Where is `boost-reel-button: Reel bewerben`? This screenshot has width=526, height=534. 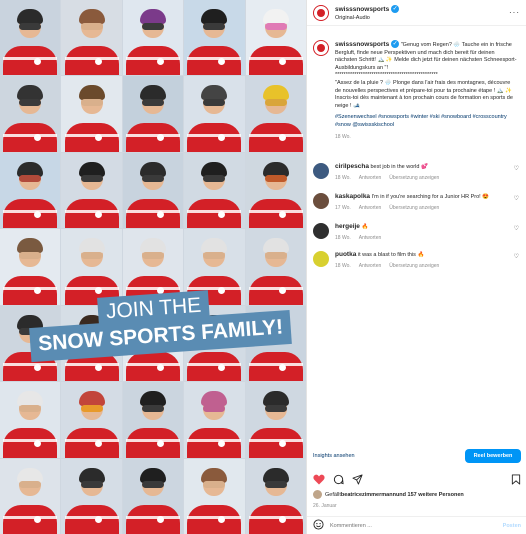
boost-reel-button: Reel bewerben is located at coordinates (493, 456).